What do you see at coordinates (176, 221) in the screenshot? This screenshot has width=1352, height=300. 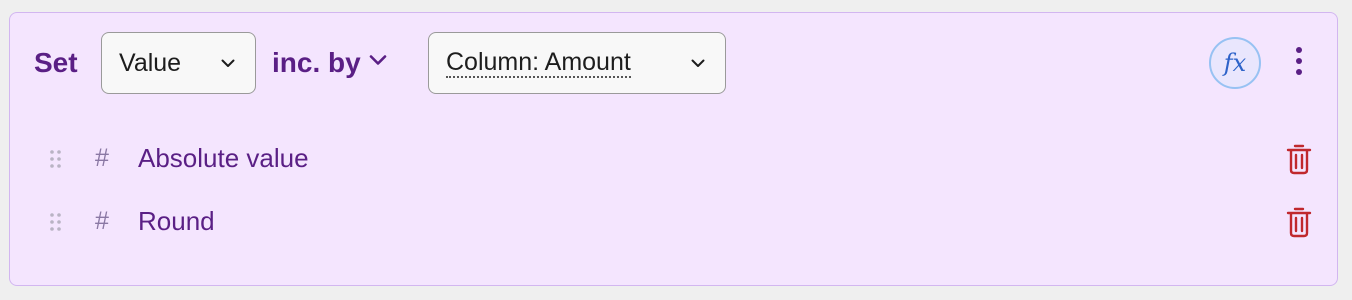 I see `transform-label: Round` at bounding box center [176, 221].